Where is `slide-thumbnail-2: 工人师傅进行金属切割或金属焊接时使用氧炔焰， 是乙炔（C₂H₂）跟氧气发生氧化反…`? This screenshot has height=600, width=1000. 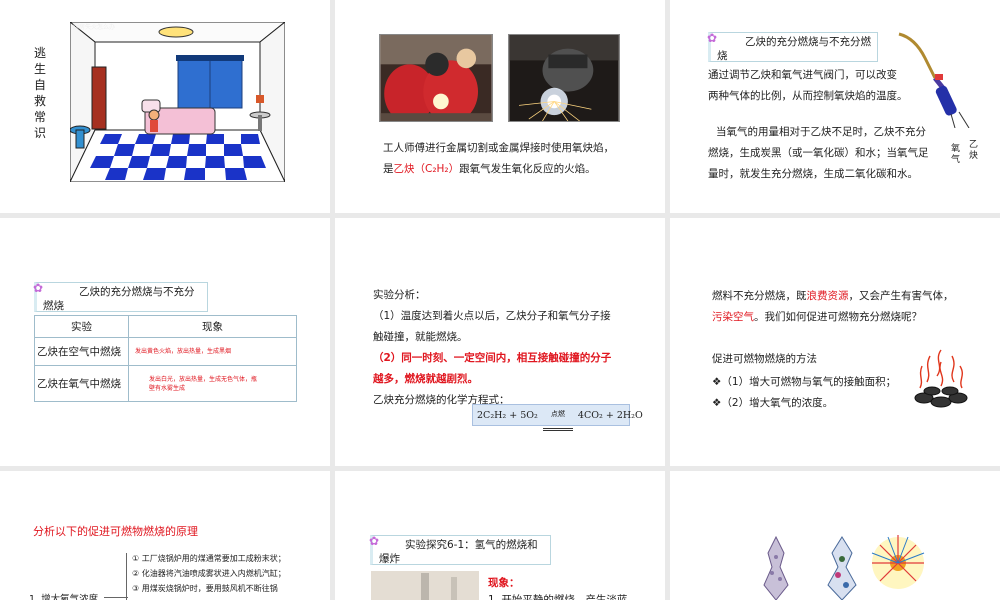
slide-thumbnail-2: 工人师傅进行金属切割或金属焊接时使用氧炔焰， 是乙炔（C₂H₂）跟氧气发生氧化反… is located at coordinates (500, 106).